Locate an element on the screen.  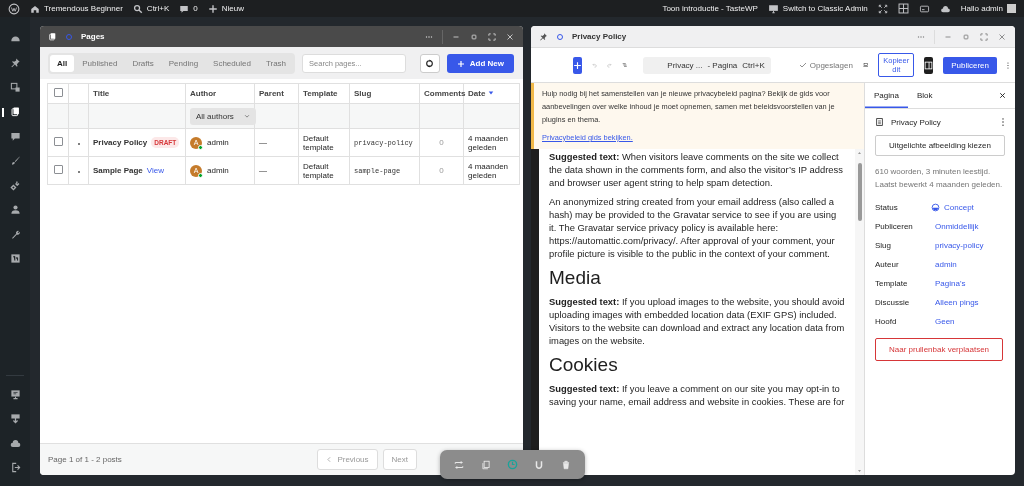
field-label: Slug is located at coordinates (883, 245).